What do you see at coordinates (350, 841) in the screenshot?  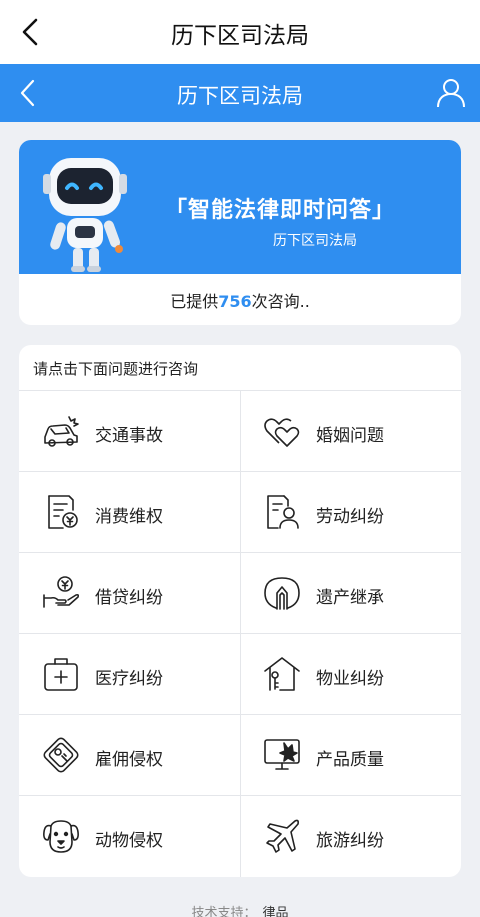 I see `category-label: 旅游纠纷` at bounding box center [350, 841].